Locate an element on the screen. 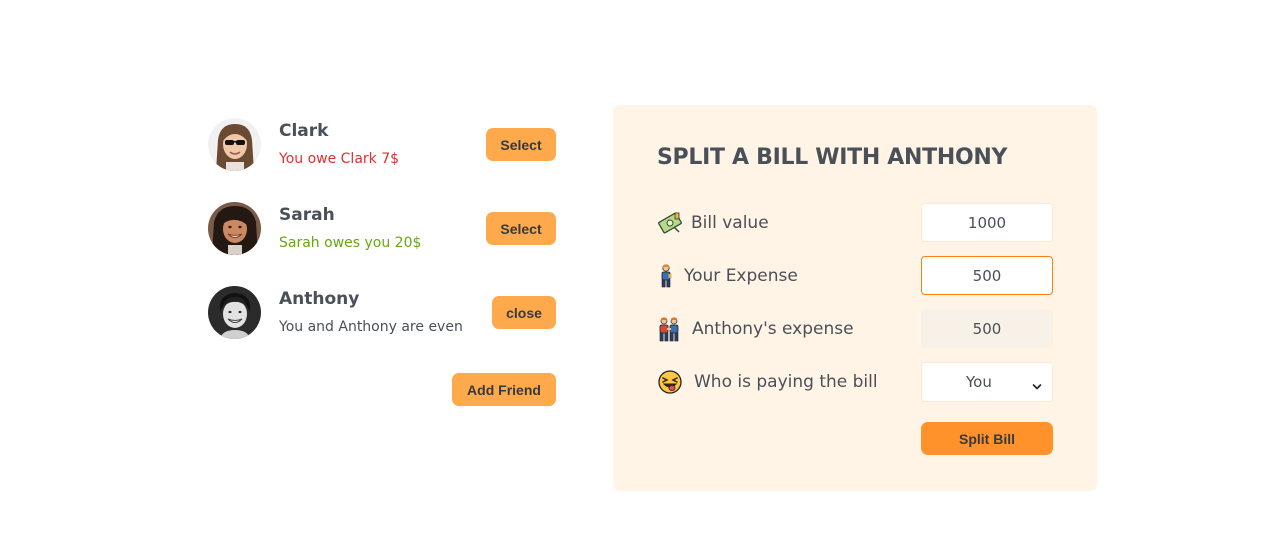  friend-name: Sarah is located at coordinates (307, 215).